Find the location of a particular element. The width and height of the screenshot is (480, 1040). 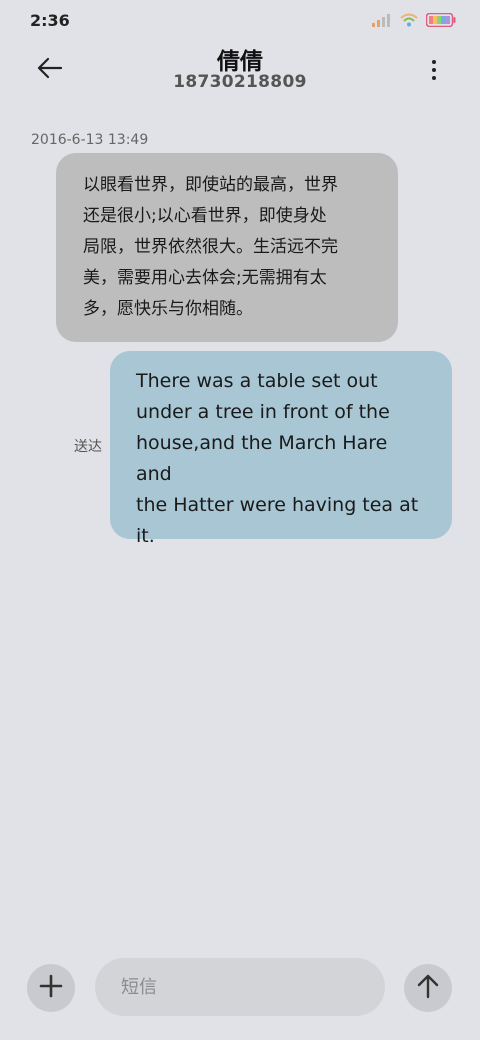

message-line: under a tree in front of the is located at coordinates (263, 412).